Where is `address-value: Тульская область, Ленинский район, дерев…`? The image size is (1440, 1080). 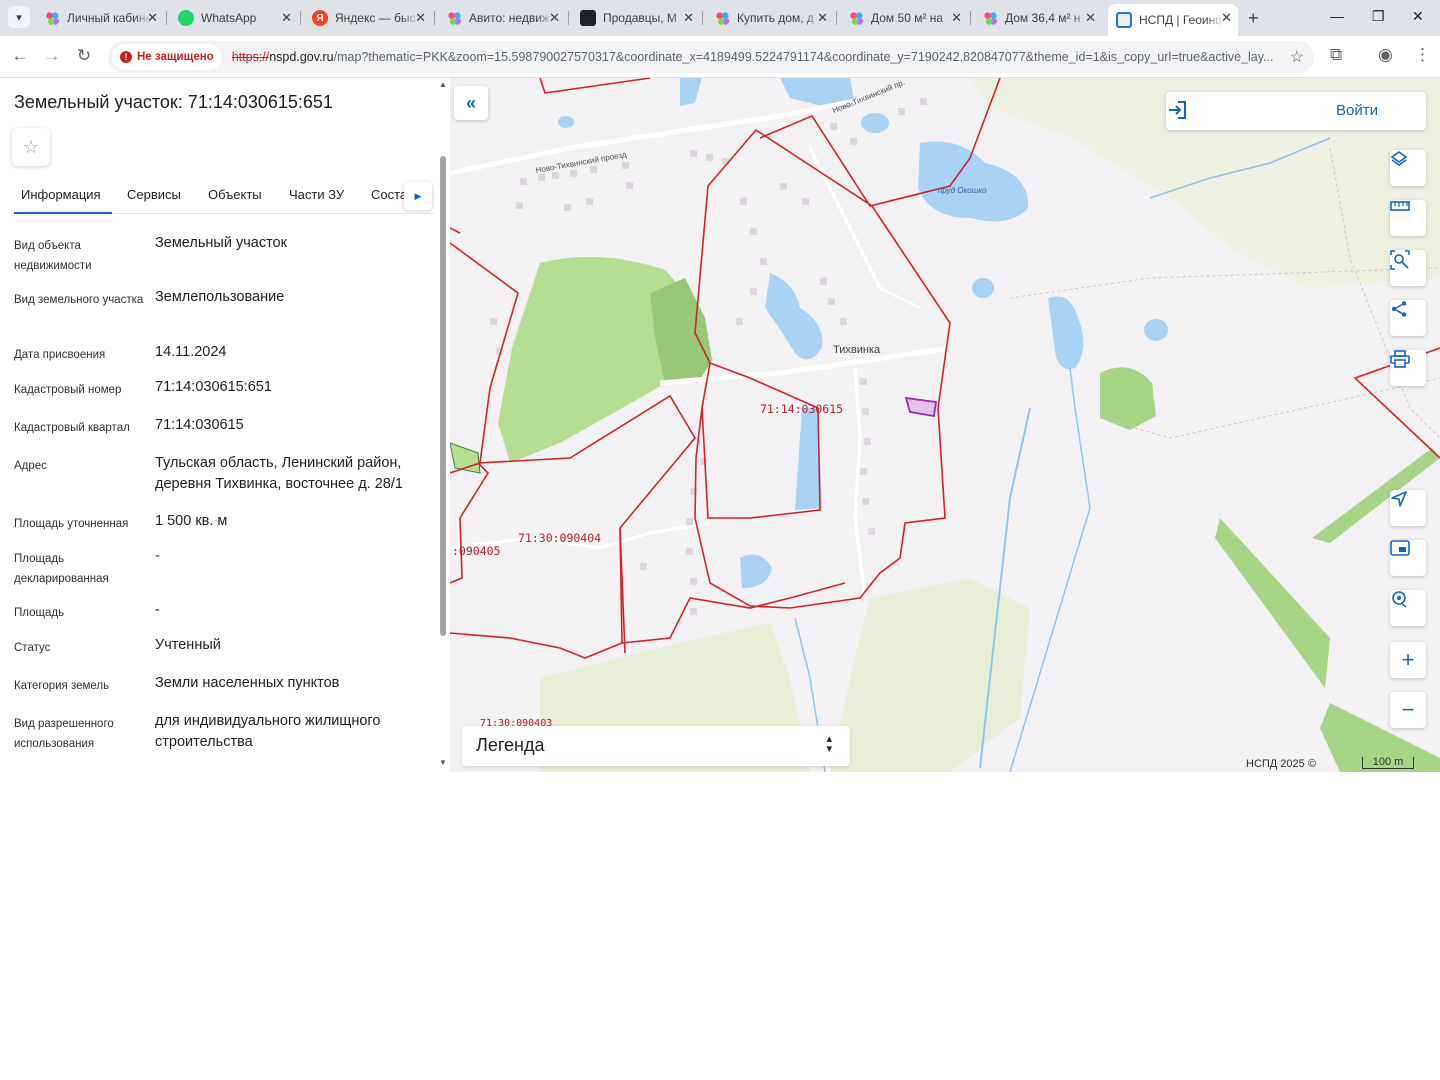 address-value: Тульская область, Ленинский район, дерев… is located at coordinates (279, 473).